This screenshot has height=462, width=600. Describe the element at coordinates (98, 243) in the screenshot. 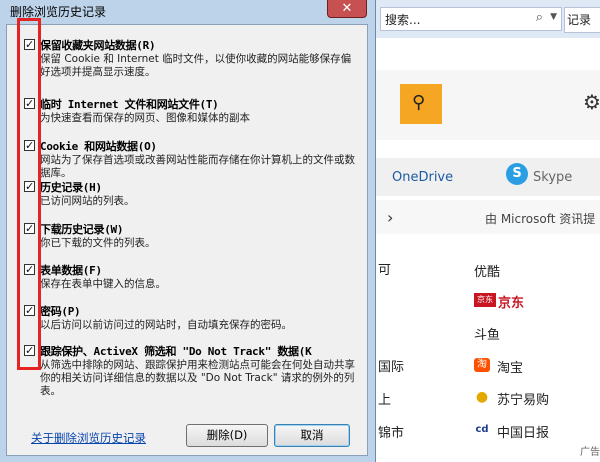

I see `option-description: 你已下载的文件的列表。` at that location.